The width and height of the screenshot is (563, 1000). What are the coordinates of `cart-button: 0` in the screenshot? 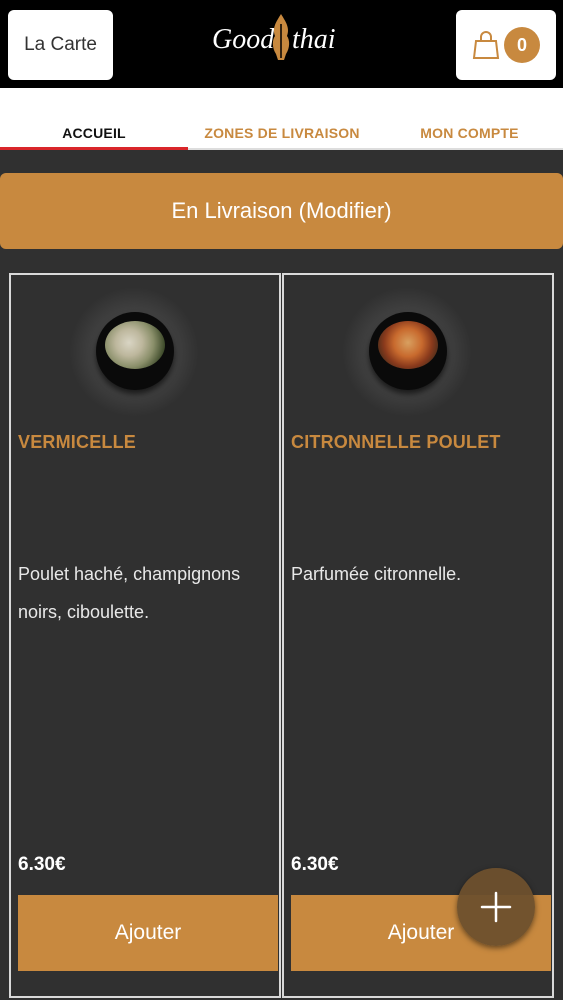 It's located at (506, 45).